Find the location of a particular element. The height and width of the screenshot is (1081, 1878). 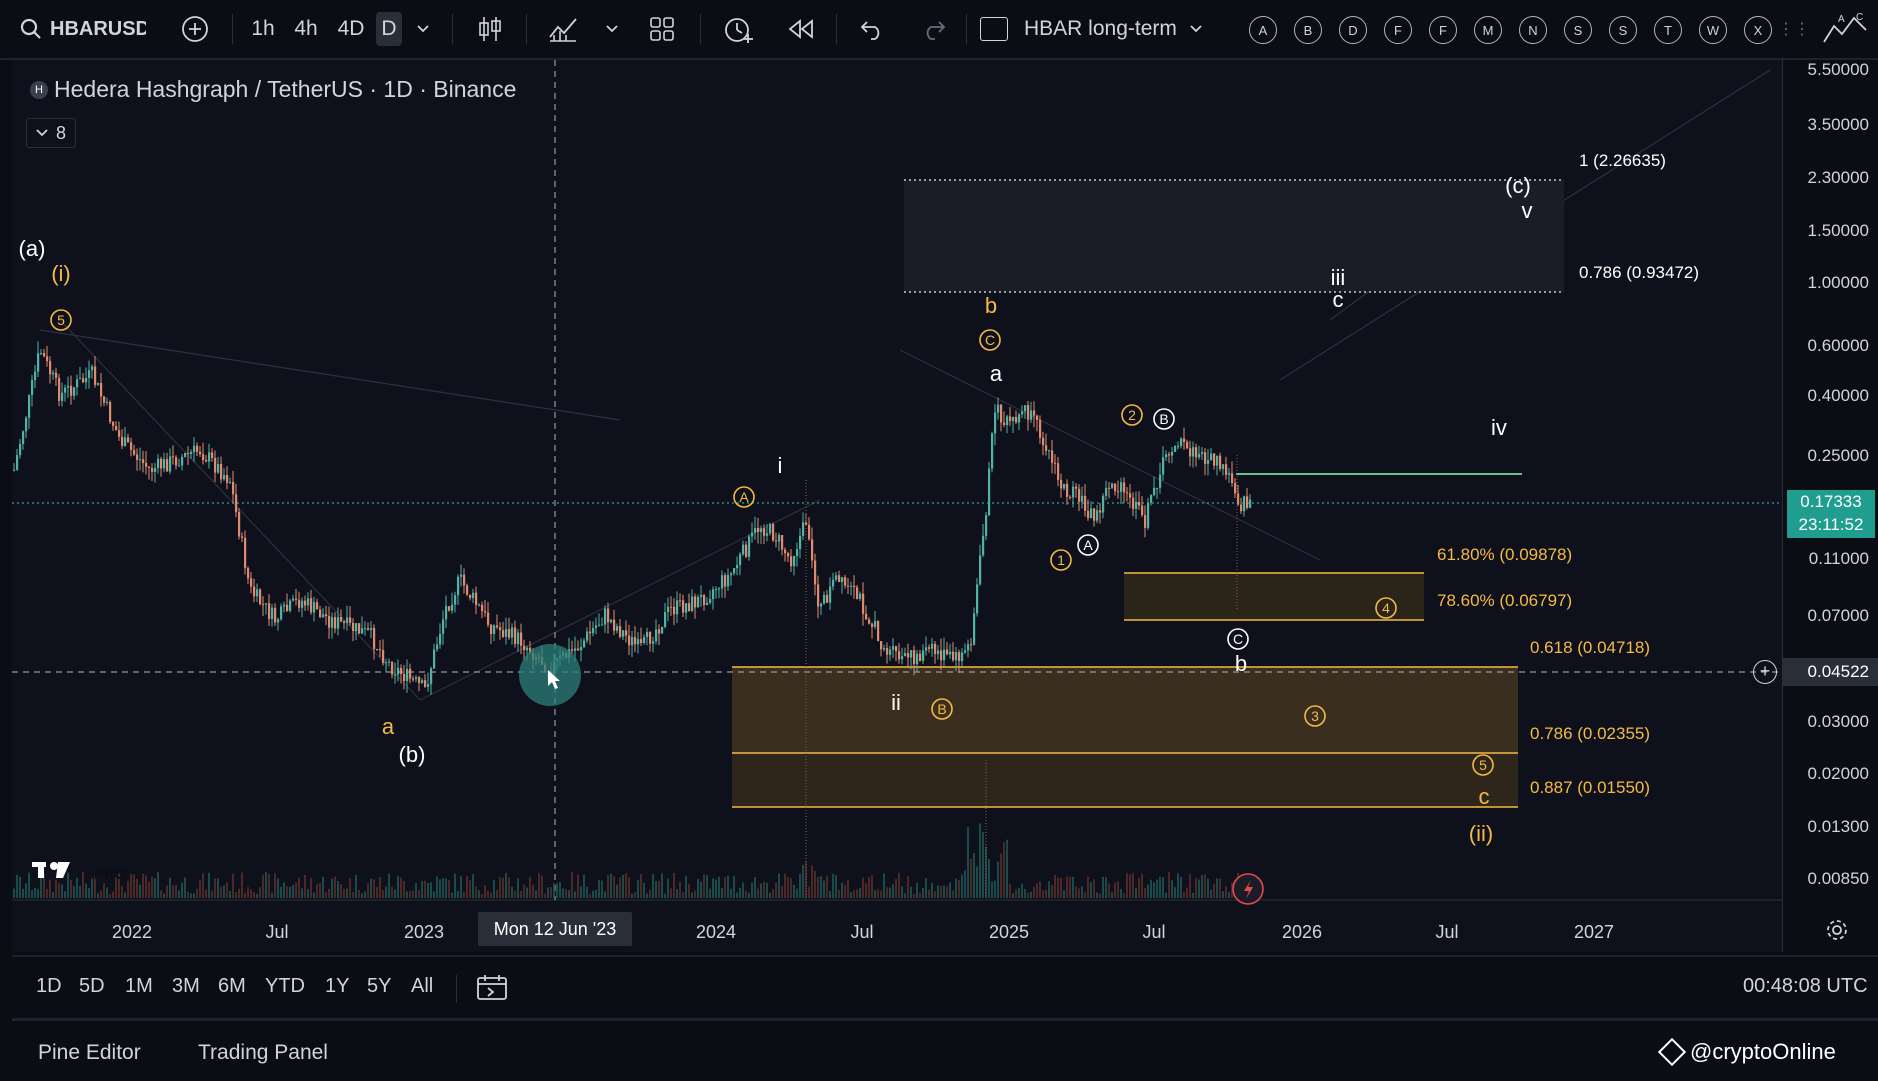

range-1m: 1M is located at coordinates (139, 986).